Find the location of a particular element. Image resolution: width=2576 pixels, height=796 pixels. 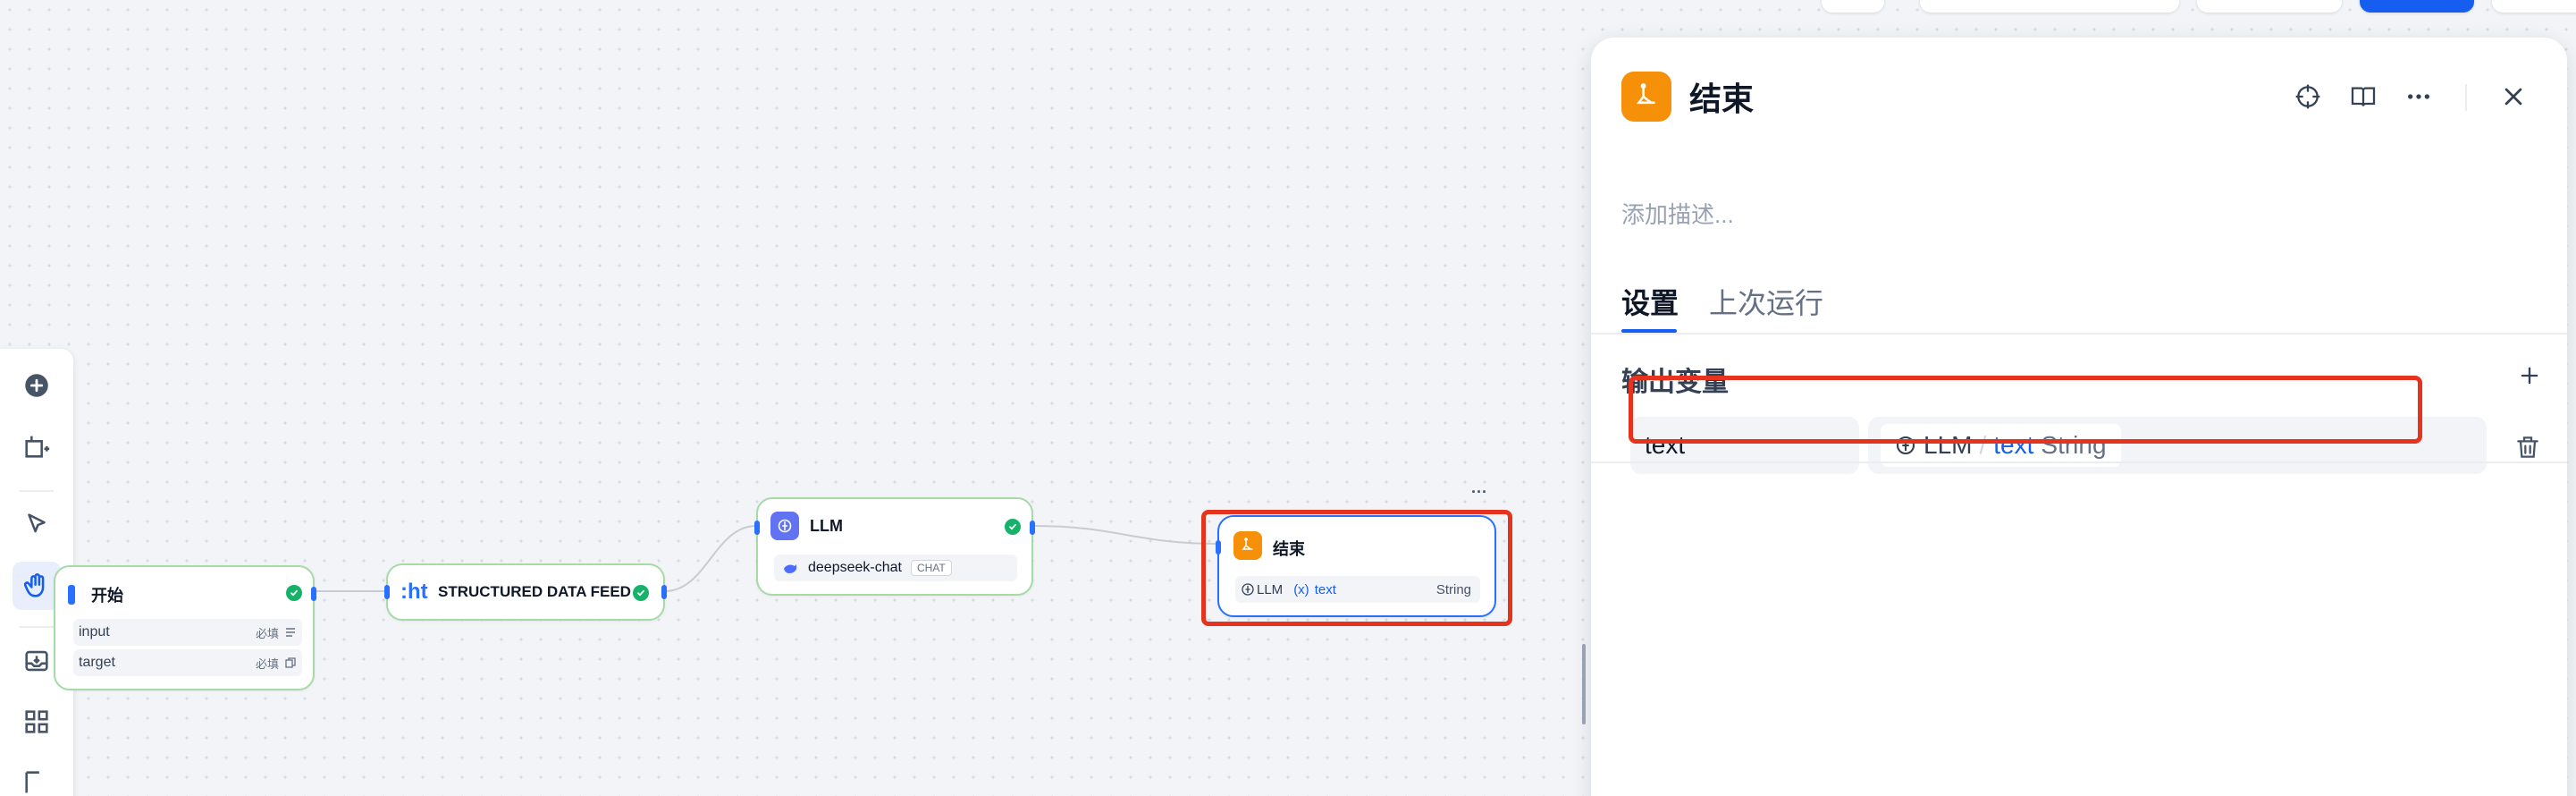

llm-node: LLM deepseek-chat CHAT is located at coordinates (895, 546).